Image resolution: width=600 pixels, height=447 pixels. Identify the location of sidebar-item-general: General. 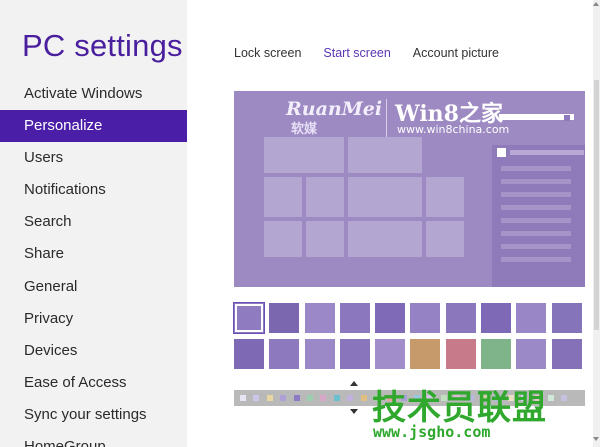
(93, 287).